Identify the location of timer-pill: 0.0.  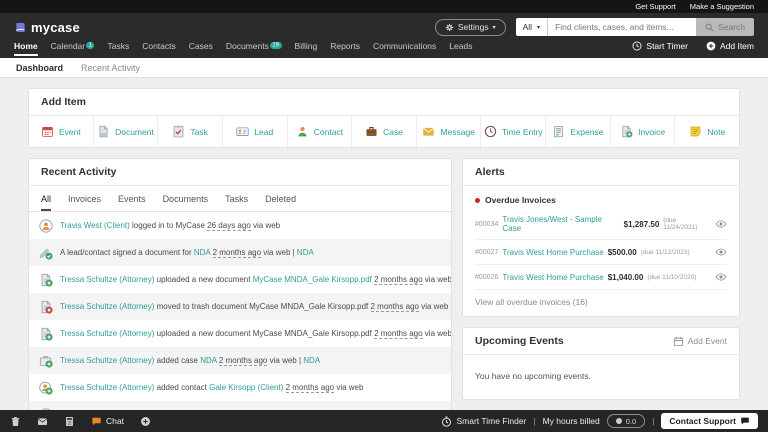
(626, 421).